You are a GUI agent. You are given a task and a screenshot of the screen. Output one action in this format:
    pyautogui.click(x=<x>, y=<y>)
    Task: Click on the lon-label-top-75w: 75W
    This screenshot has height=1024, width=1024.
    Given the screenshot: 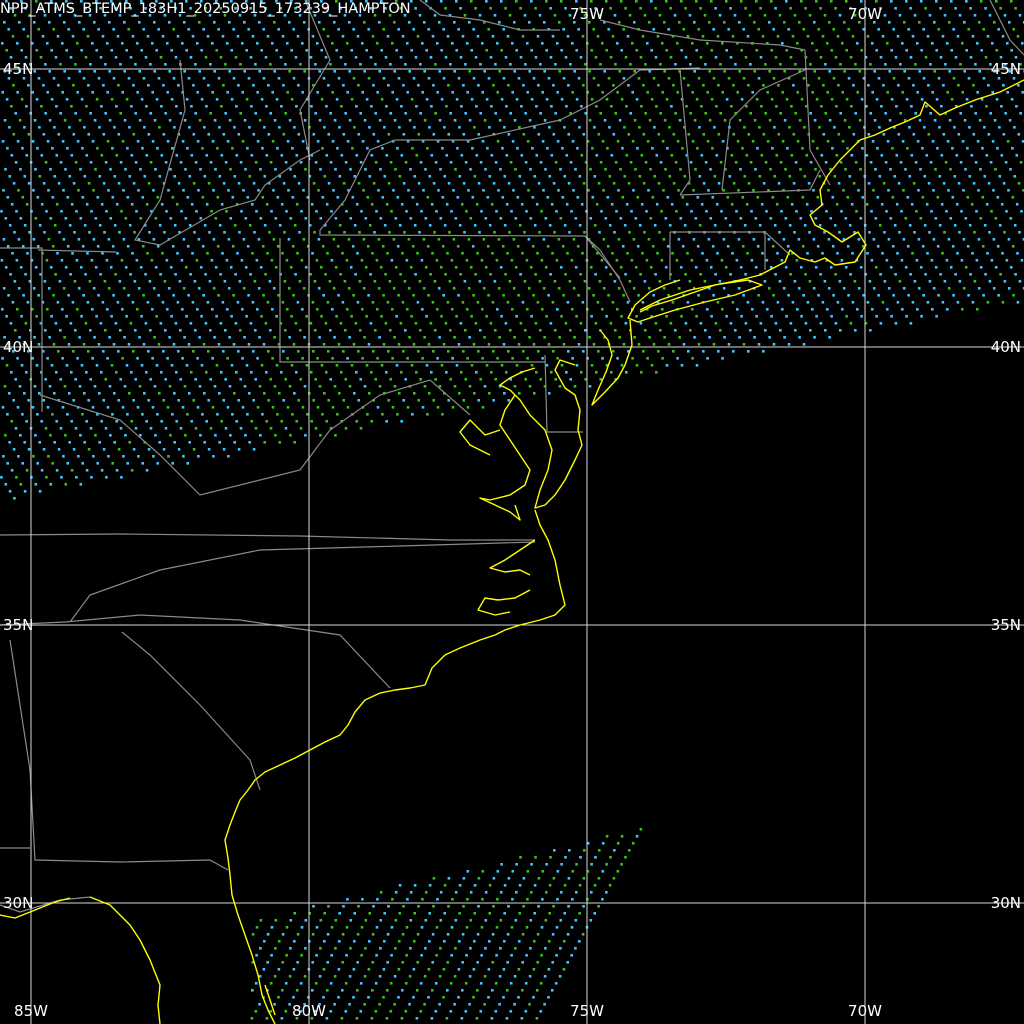 What is the action you would take?
    pyautogui.click(x=587, y=14)
    